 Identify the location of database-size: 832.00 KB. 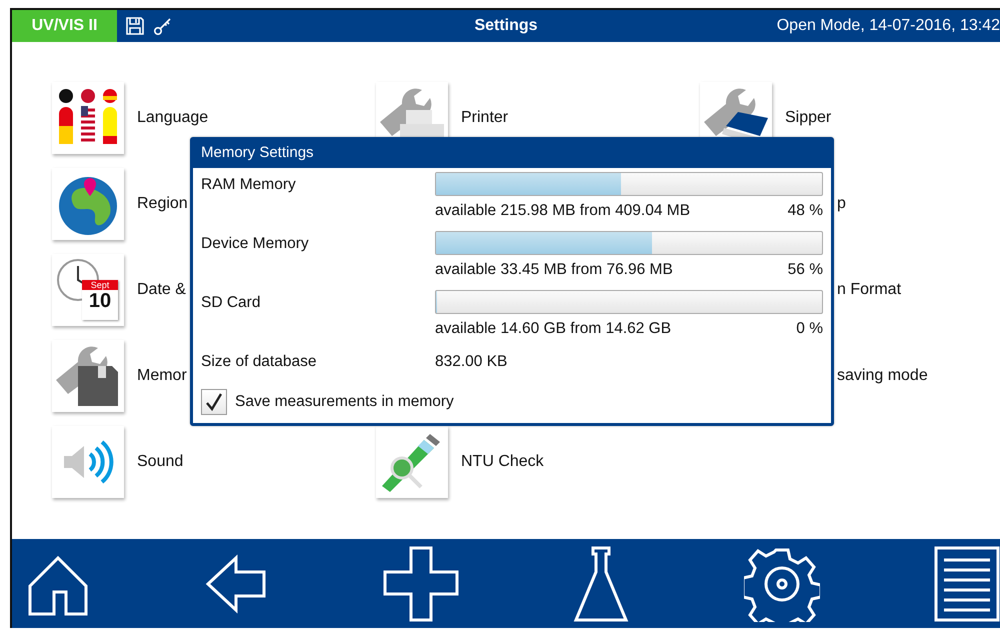
(471, 362).